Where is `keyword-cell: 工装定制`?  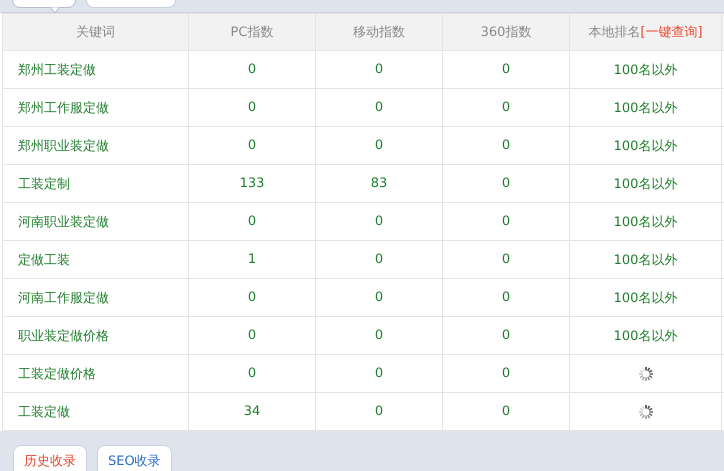
keyword-cell: 工装定制 is located at coordinates (95, 183).